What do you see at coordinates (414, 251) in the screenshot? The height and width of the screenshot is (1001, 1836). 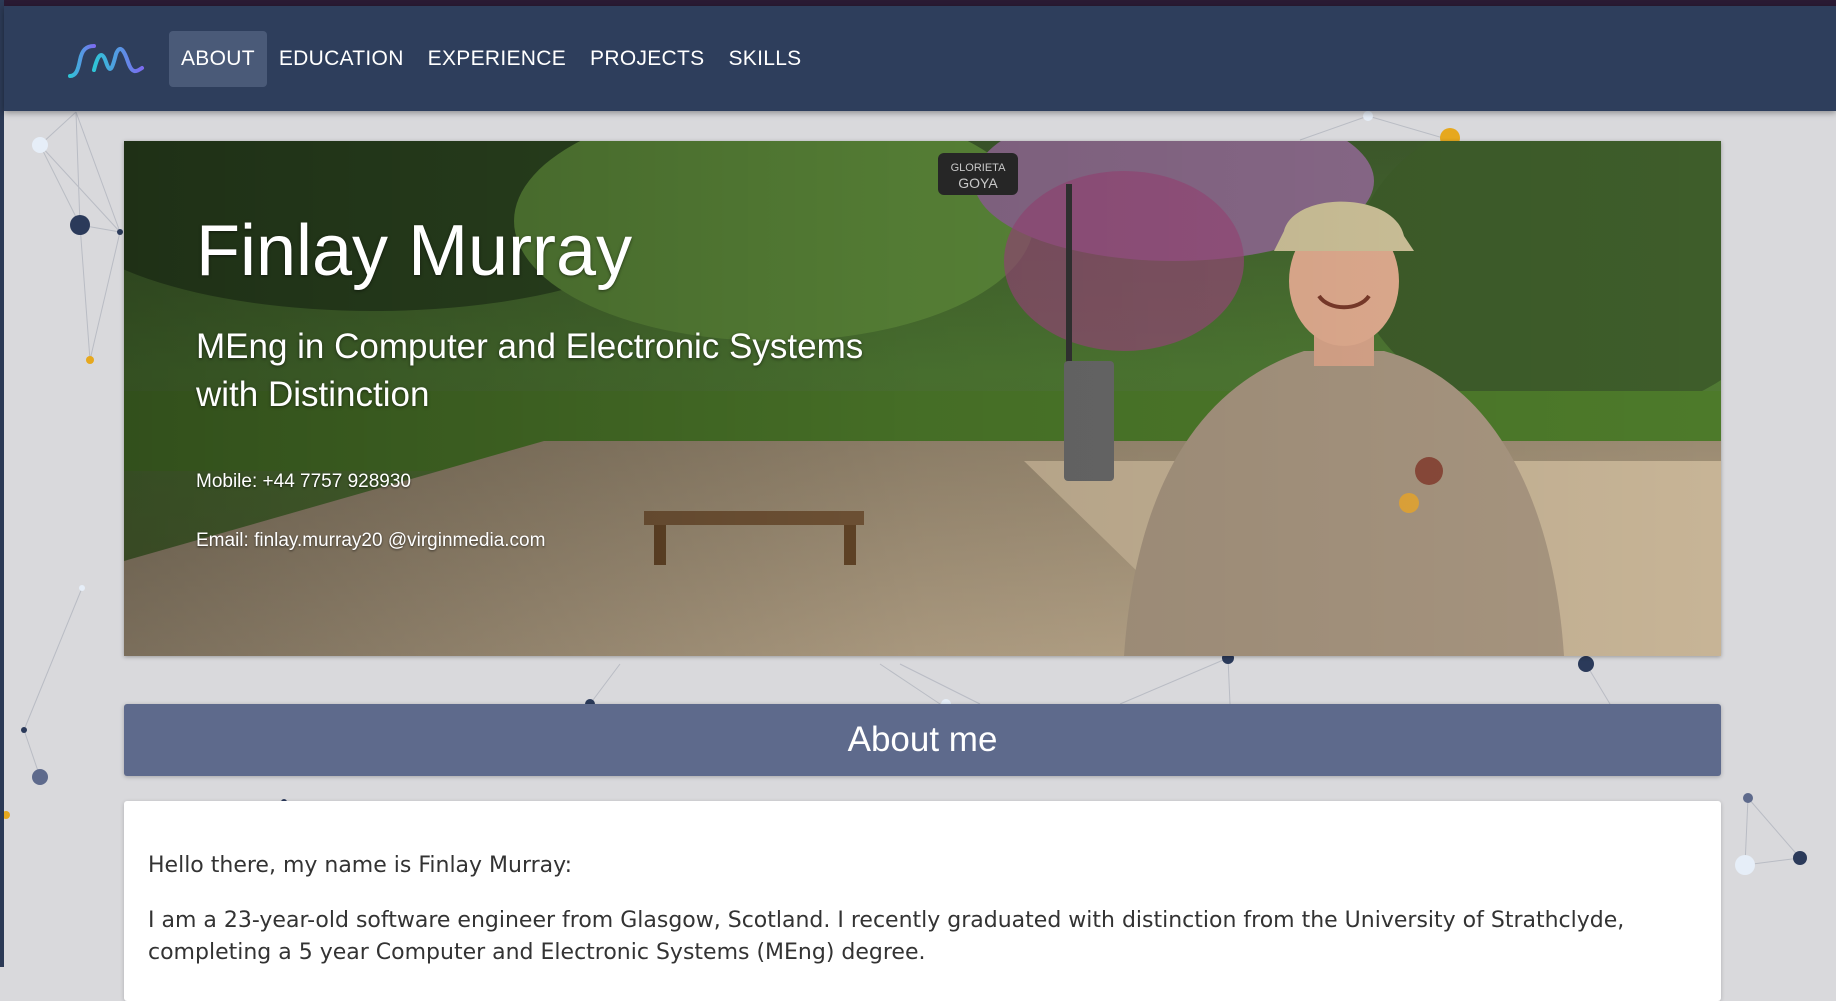 I see `hero-name: Finlay Murray` at bounding box center [414, 251].